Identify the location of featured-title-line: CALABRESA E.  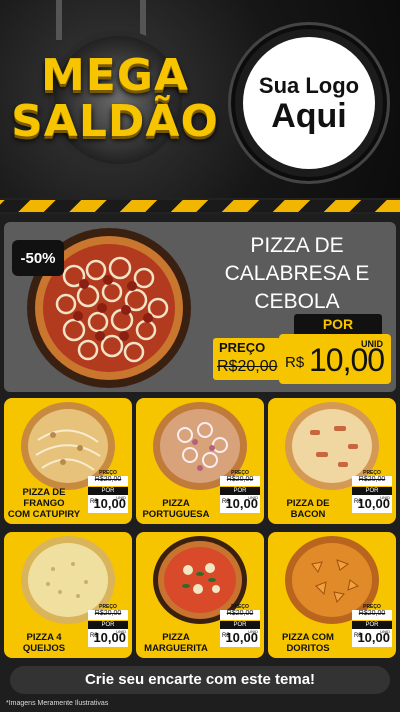
(297, 273).